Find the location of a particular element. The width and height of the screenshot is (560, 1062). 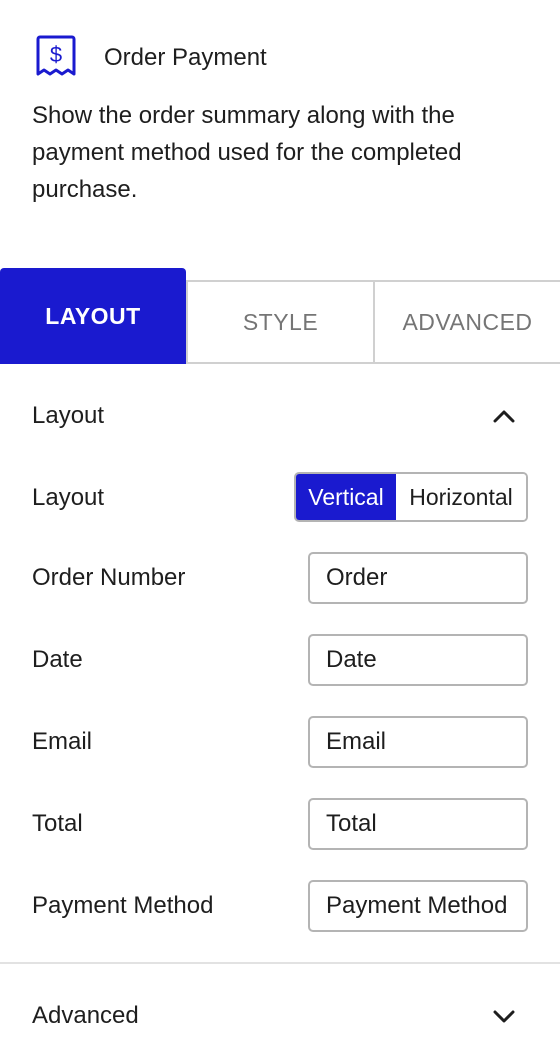

total-label: Total is located at coordinates (57, 823).